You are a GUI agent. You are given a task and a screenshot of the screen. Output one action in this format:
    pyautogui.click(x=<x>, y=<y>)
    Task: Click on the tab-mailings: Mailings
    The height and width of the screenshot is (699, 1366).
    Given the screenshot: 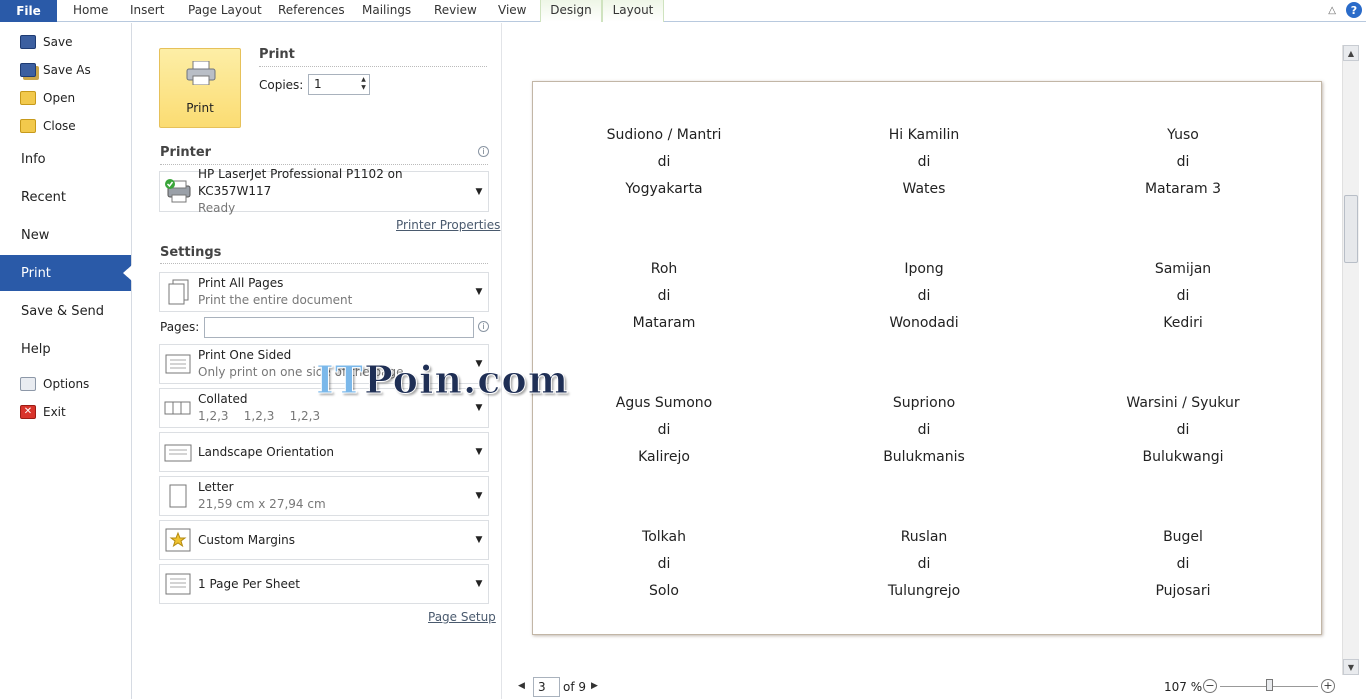 What is the action you would take?
    pyautogui.click(x=386, y=11)
    